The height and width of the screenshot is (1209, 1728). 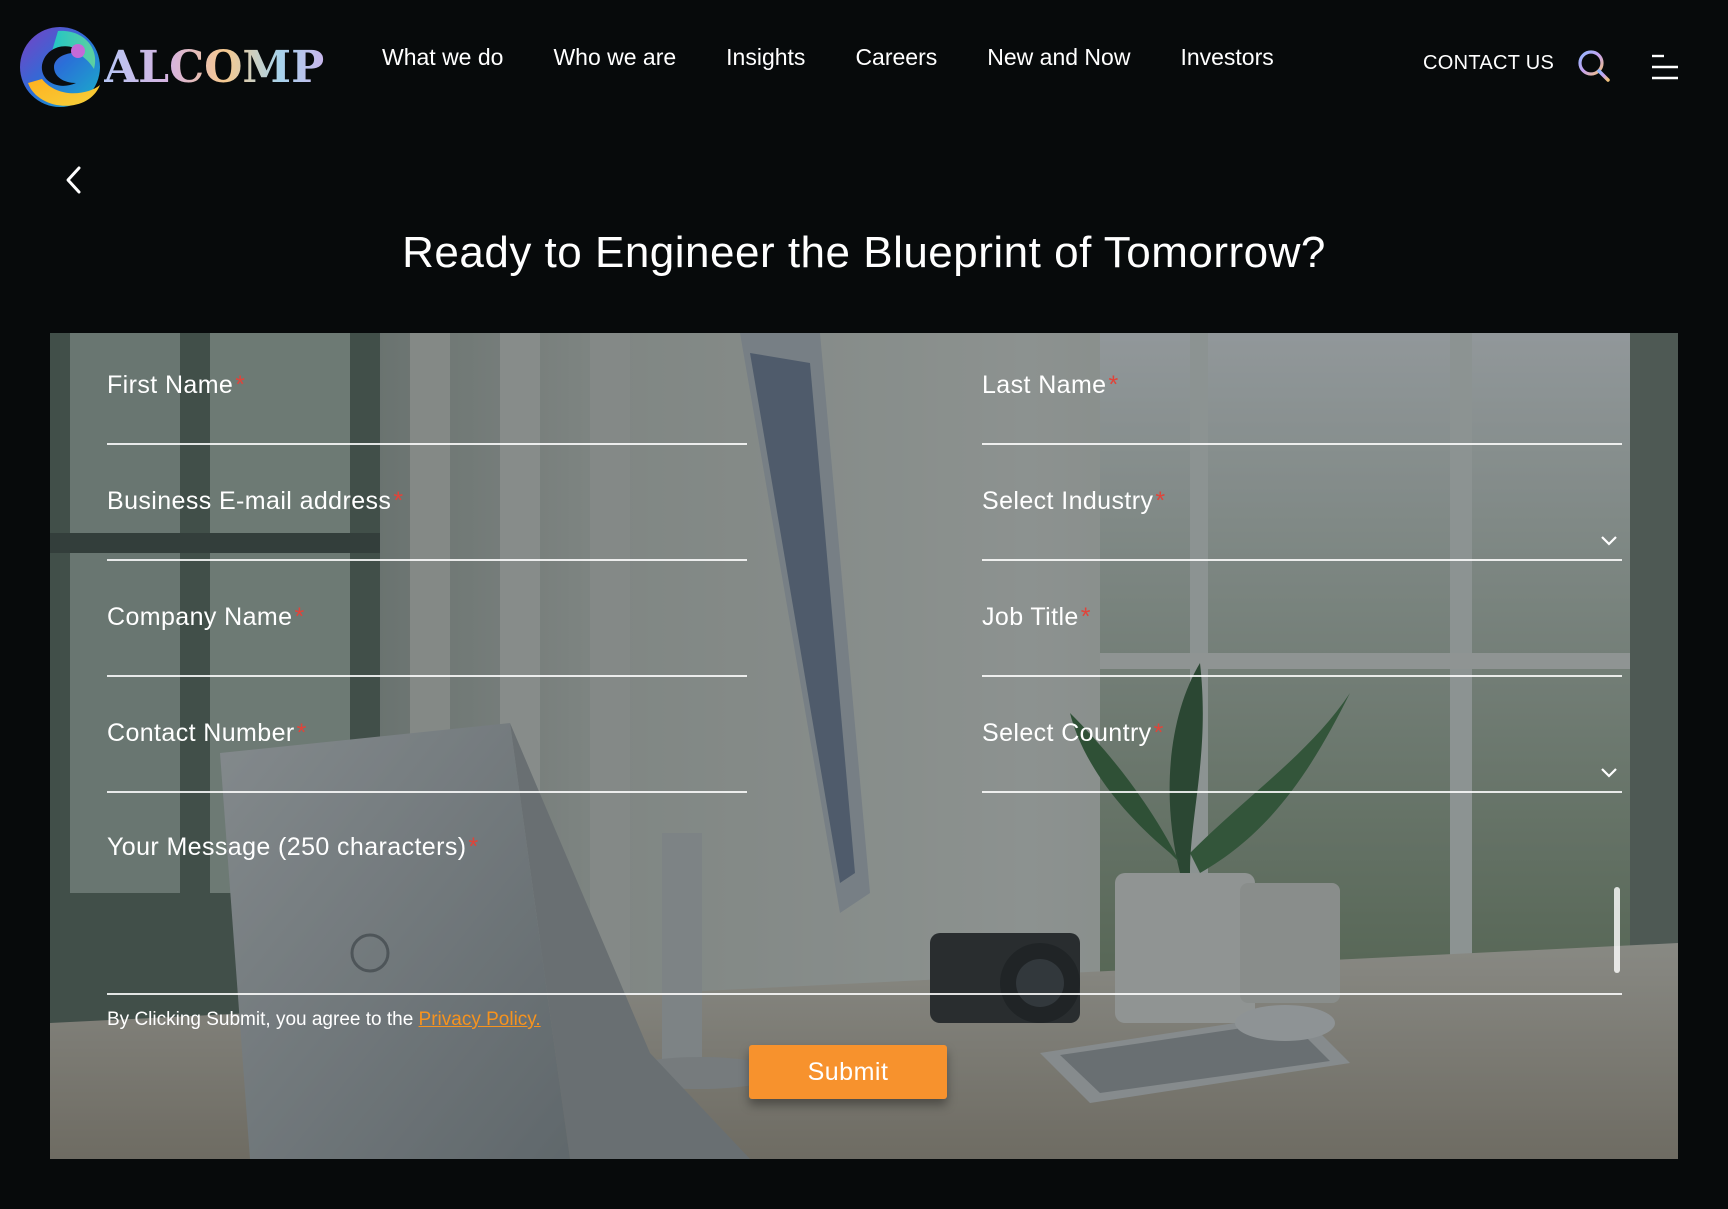 I want to click on nav-item-investors: Investors, so click(x=1226, y=57).